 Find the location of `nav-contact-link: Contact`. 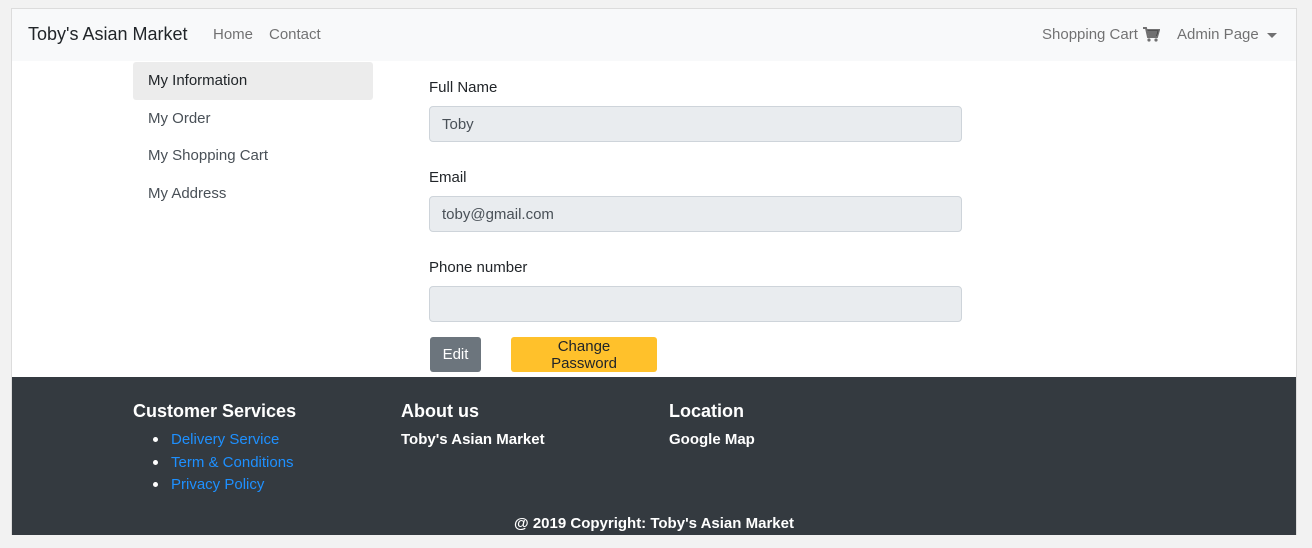

nav-contact-link: Contact is located at coordinates (295, 34).